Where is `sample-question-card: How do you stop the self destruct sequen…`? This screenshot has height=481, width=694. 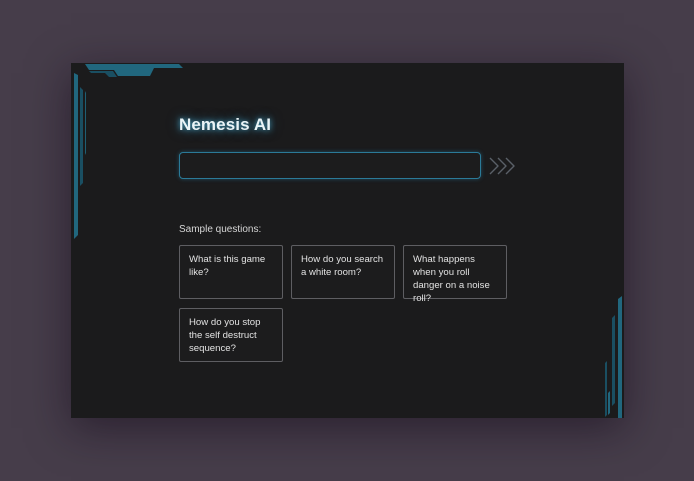
sample-question-card: How do you stop the self destruct sequen… is located at coordinates (231, 335).